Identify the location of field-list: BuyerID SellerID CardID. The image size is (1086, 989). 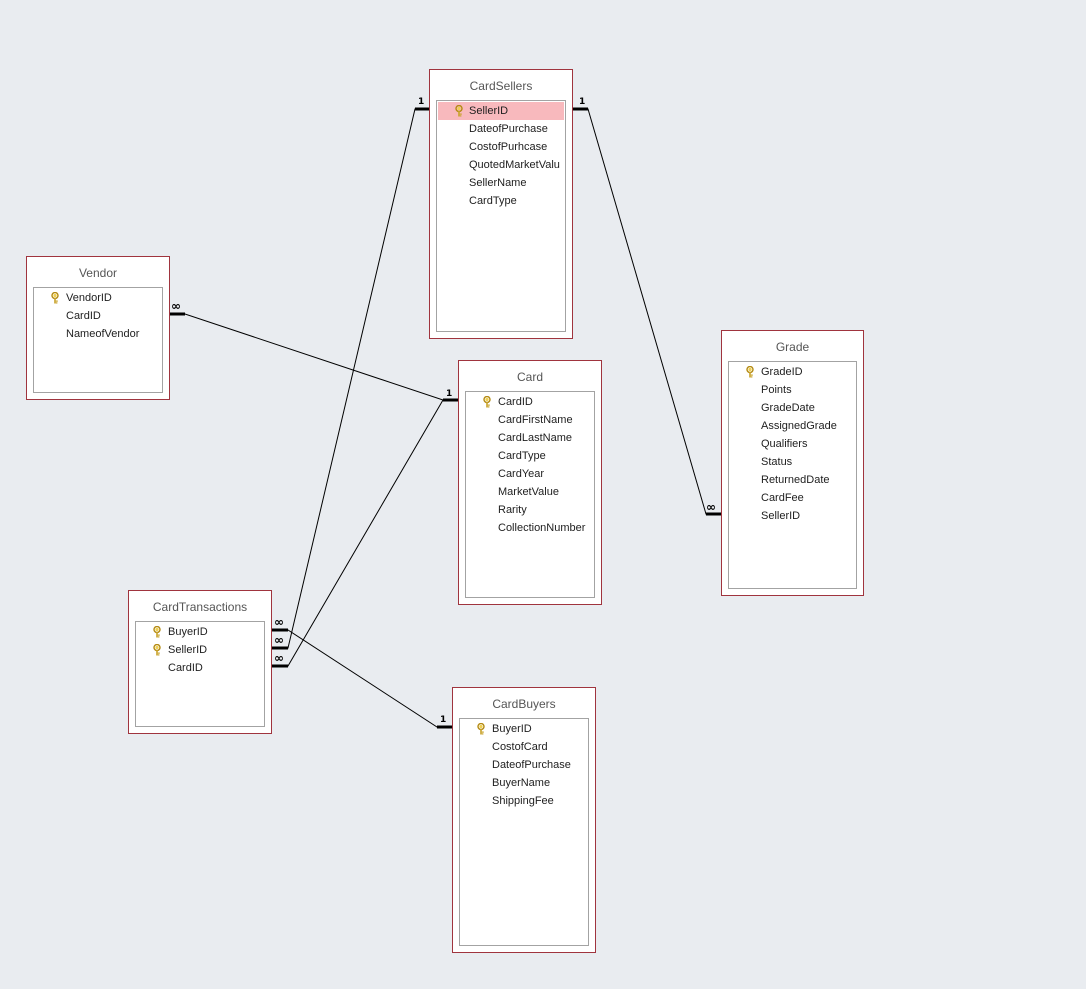
(200, 674).